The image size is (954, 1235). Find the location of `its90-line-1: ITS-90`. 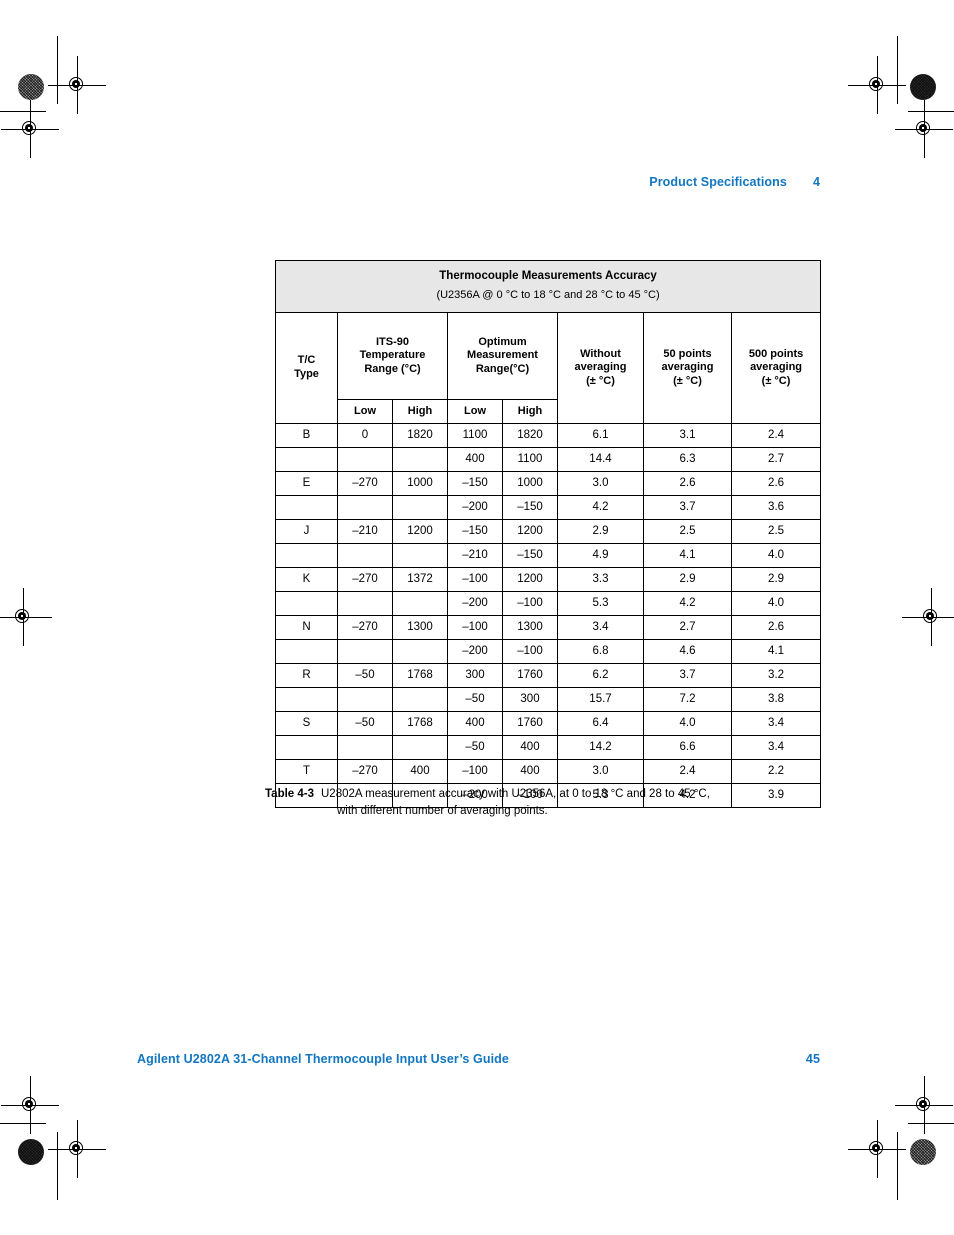

its90-line-1: ITS-90 is located at coordinates (392, 341).